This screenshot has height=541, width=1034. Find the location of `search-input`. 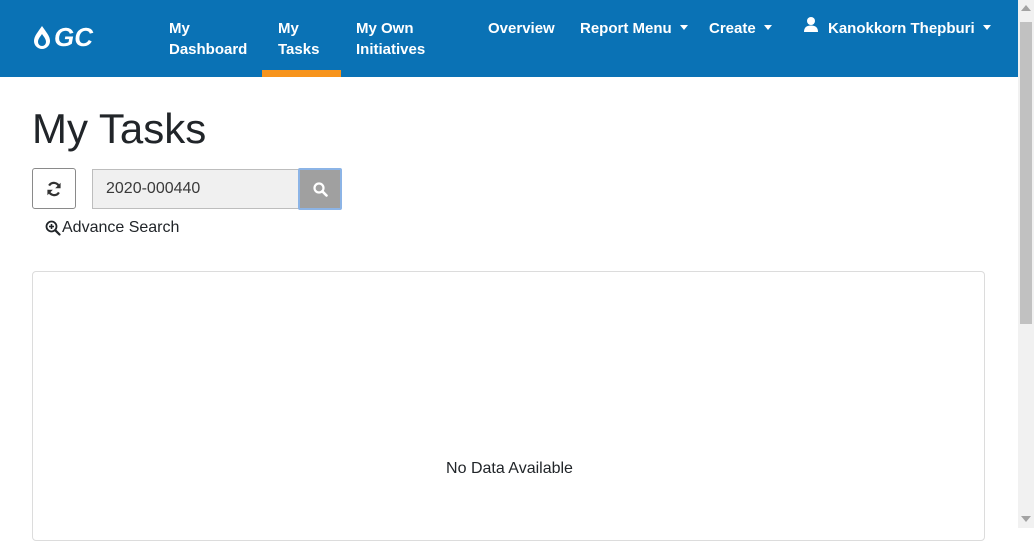

search-input is located at coordinates (195, 189).